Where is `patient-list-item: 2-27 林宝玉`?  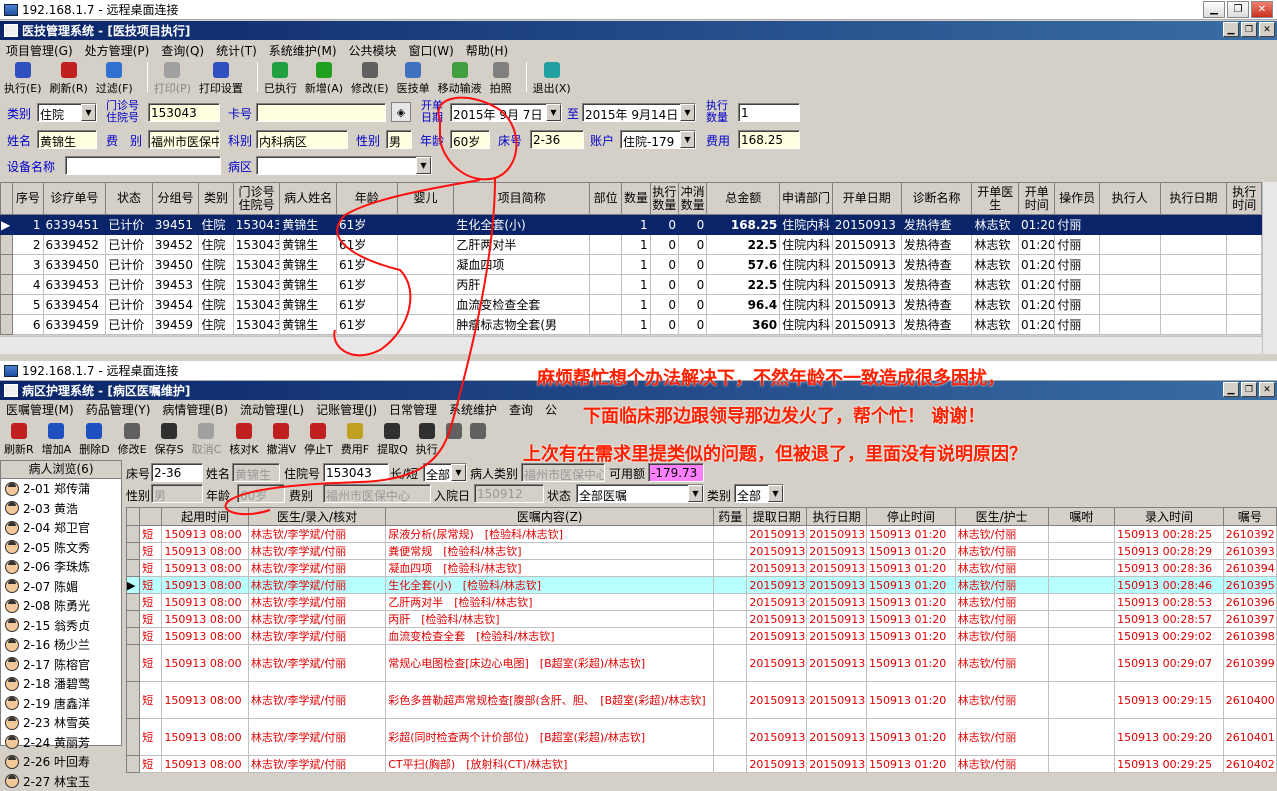 patient-list-item: 2-27 林宝玉 is located at coordinates (61, 781).